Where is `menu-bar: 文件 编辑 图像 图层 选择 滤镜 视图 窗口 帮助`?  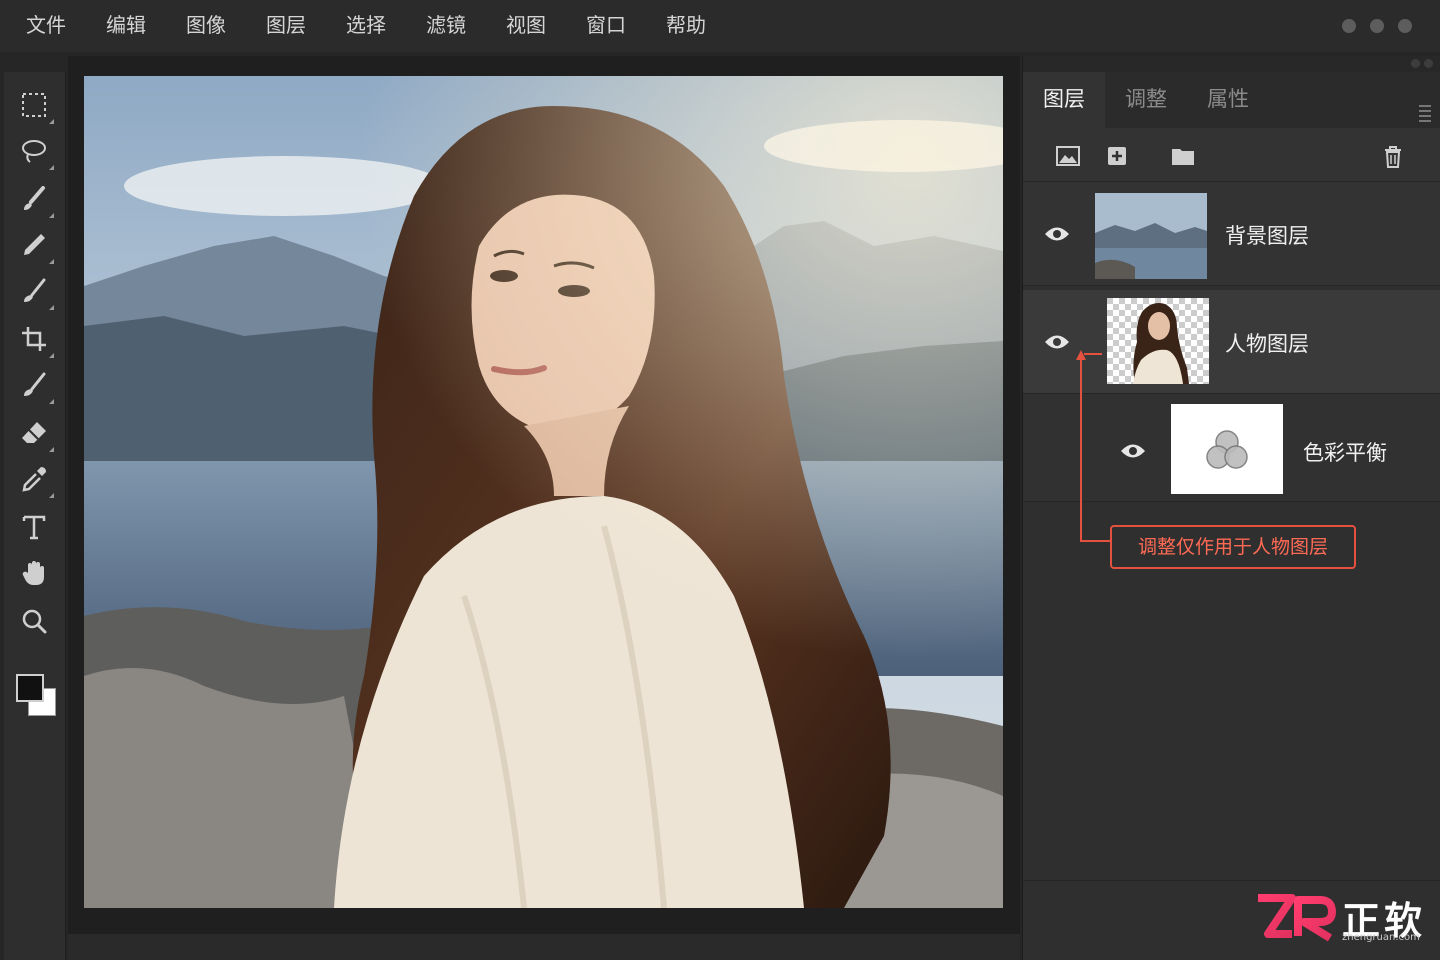
menu-bar: 文件 编辑 图像 图层 选择 滤镜 视图 窗口 帮助 is located at coordinates (720, 26).